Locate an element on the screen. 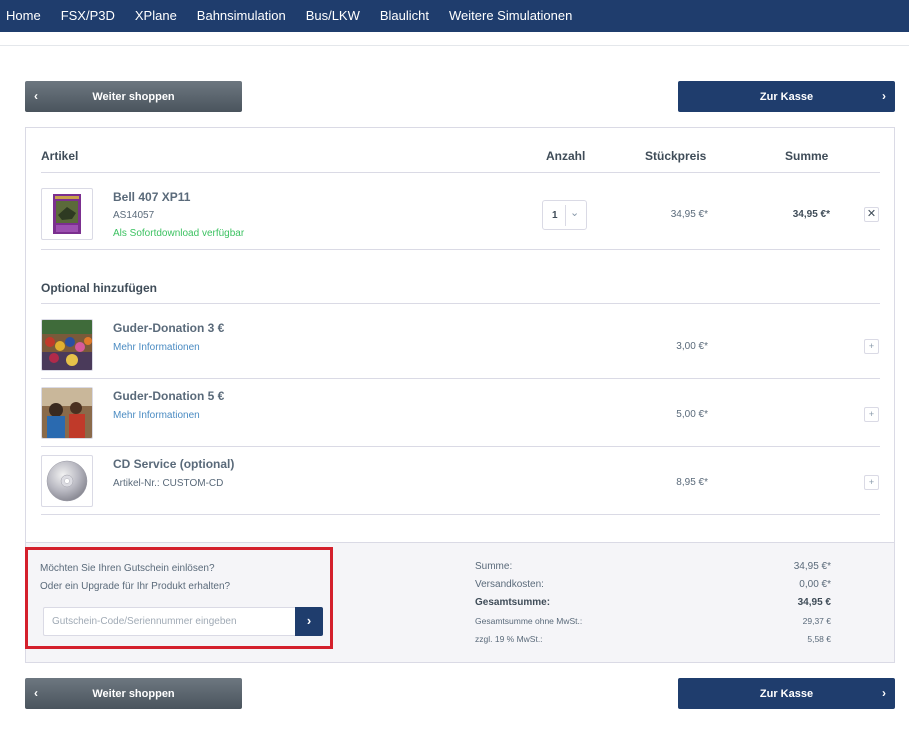 The image size is (909, 737). summary-value: 34,95 € is located at coordinates (814, 602).